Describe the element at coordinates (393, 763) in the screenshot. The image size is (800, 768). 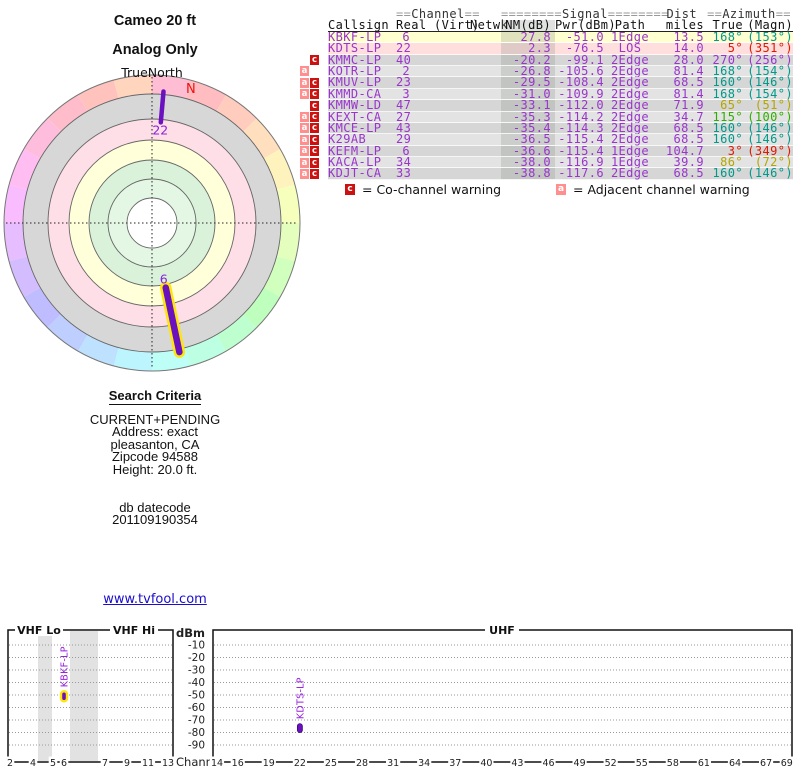
I see `channel-tick-label: 31` at that location.